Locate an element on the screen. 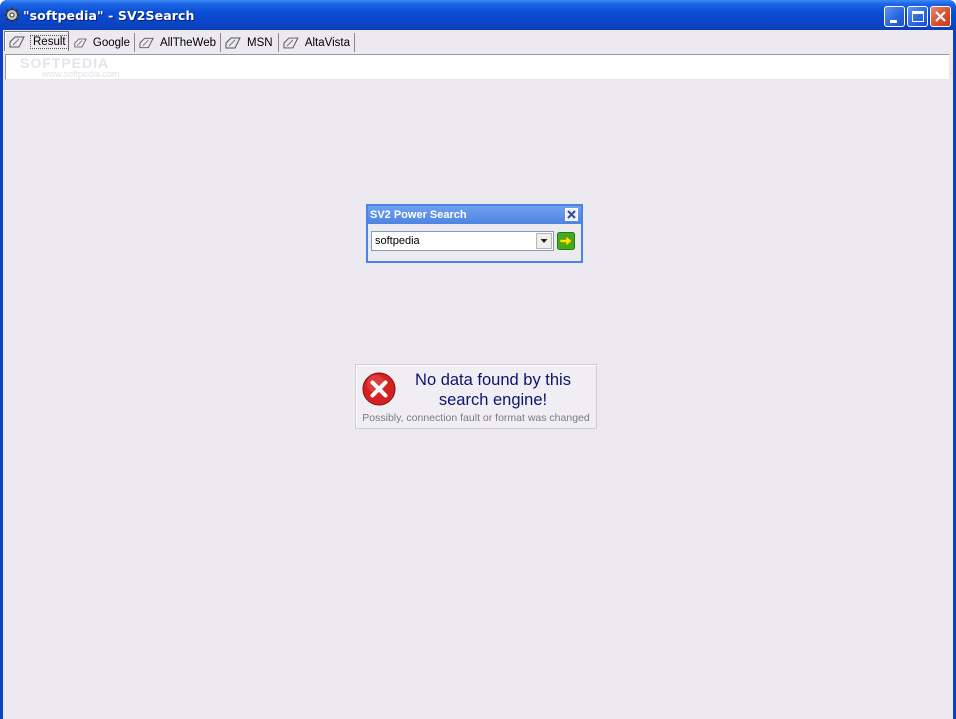  maximize-icon is located at coordinates (918, 16).